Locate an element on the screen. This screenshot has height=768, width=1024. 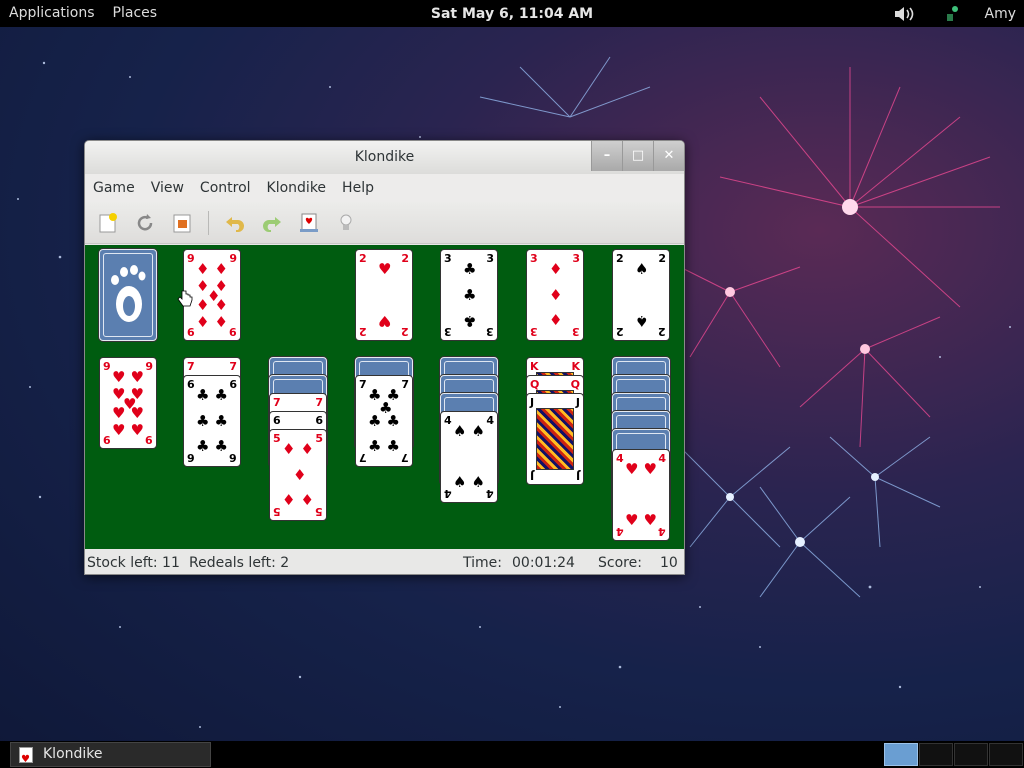
network-icon is located at coordinates (951, 14).